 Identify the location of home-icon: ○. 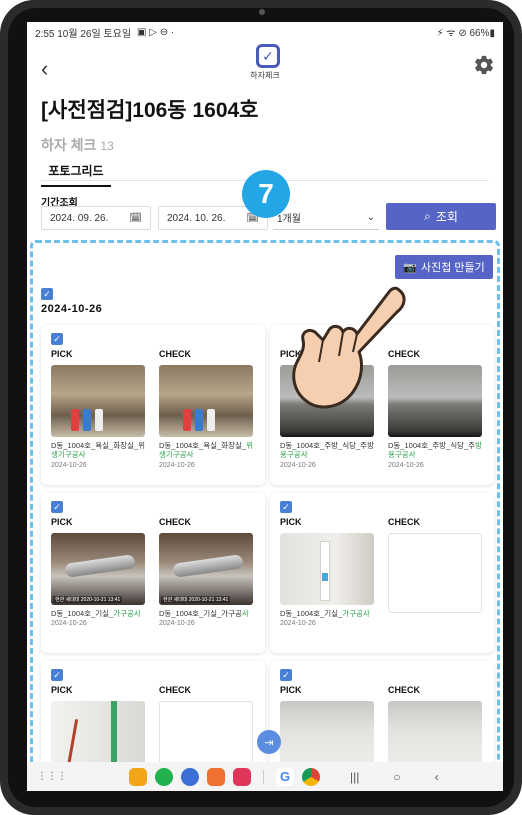
(396, 777).